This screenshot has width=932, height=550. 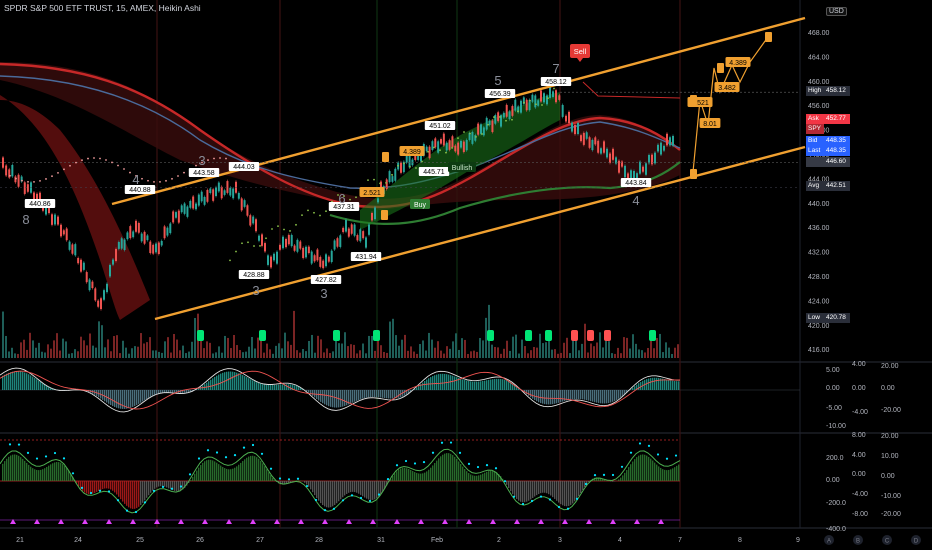 I want to click on time-axis-label: 2, so click(x=499, y=540).